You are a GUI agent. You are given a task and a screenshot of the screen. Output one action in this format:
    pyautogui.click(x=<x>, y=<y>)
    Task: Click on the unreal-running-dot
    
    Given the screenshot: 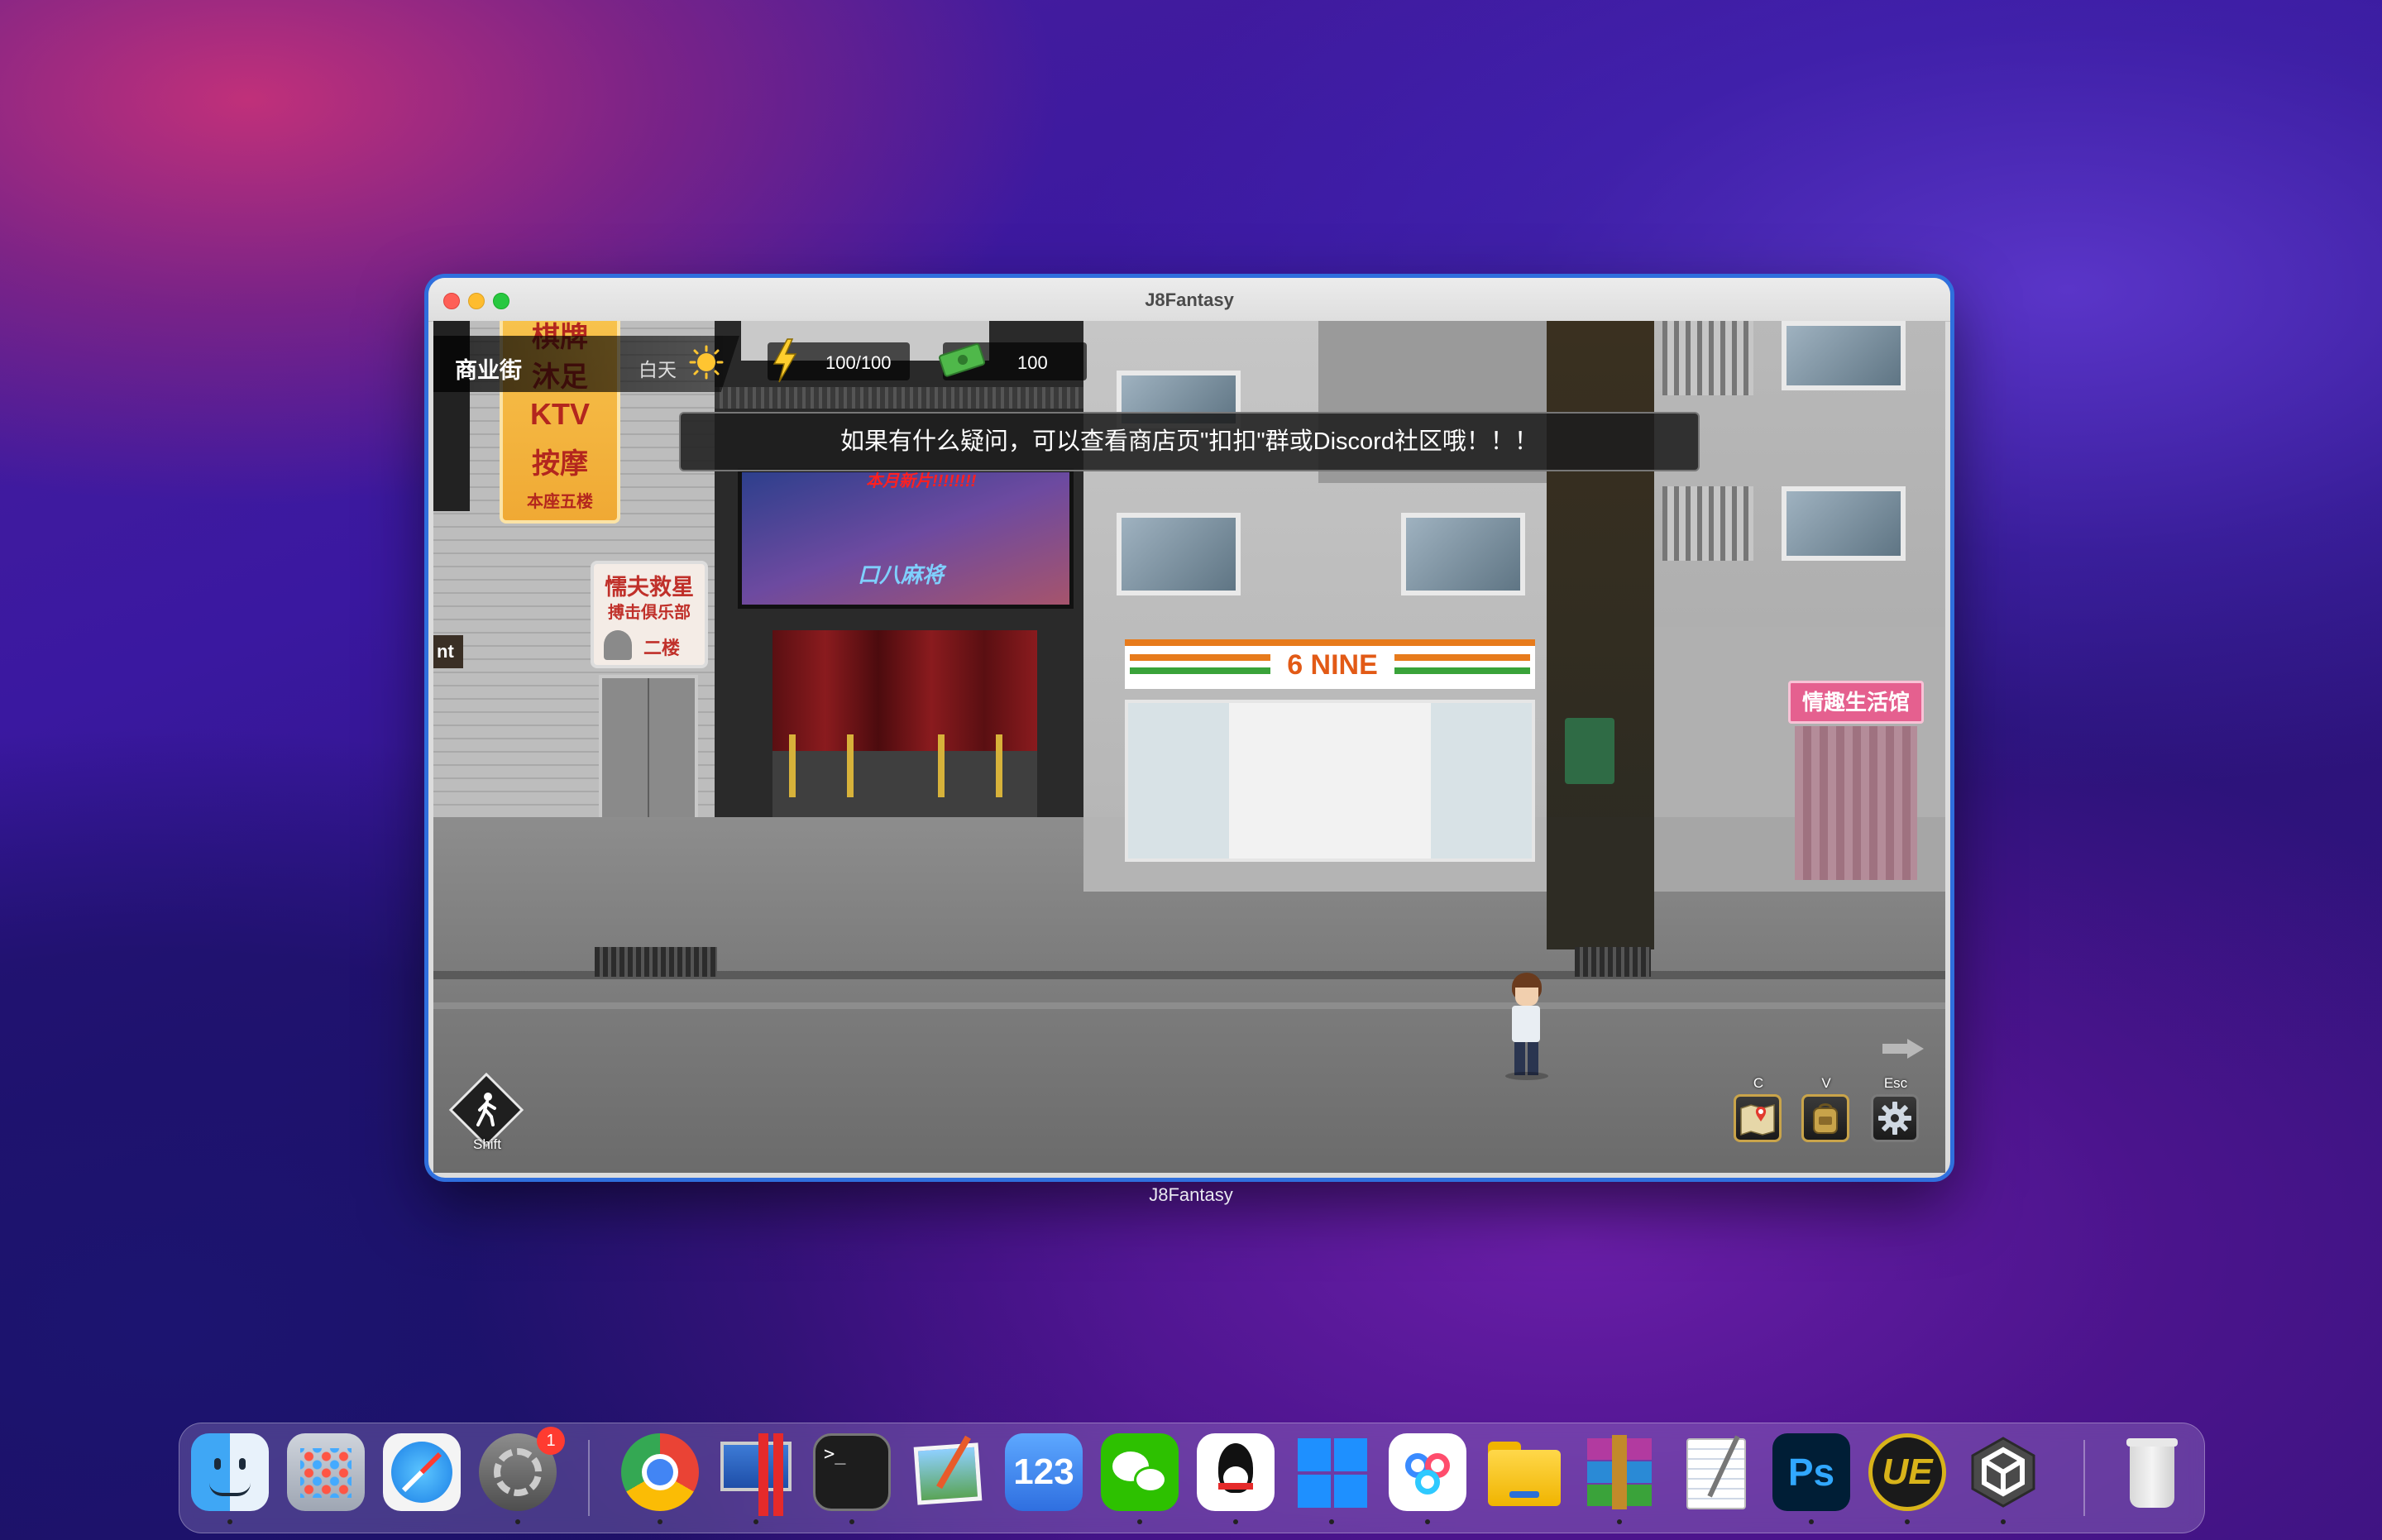 What is the action you would take?
    pyautogui.click(x=1908, y=1521)
    